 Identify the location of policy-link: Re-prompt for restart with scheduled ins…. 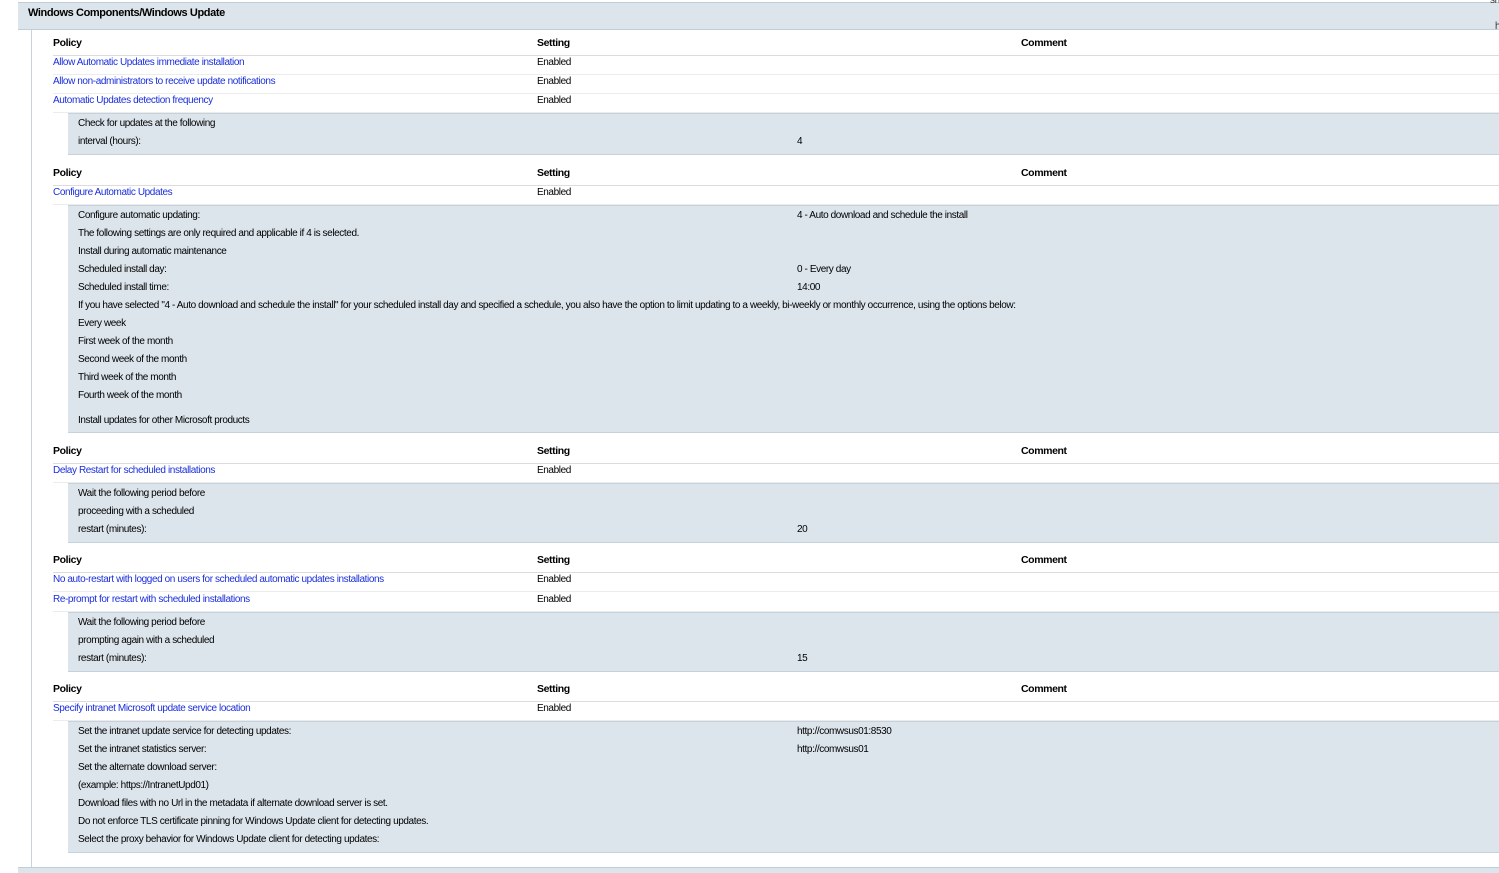
(151, 599).